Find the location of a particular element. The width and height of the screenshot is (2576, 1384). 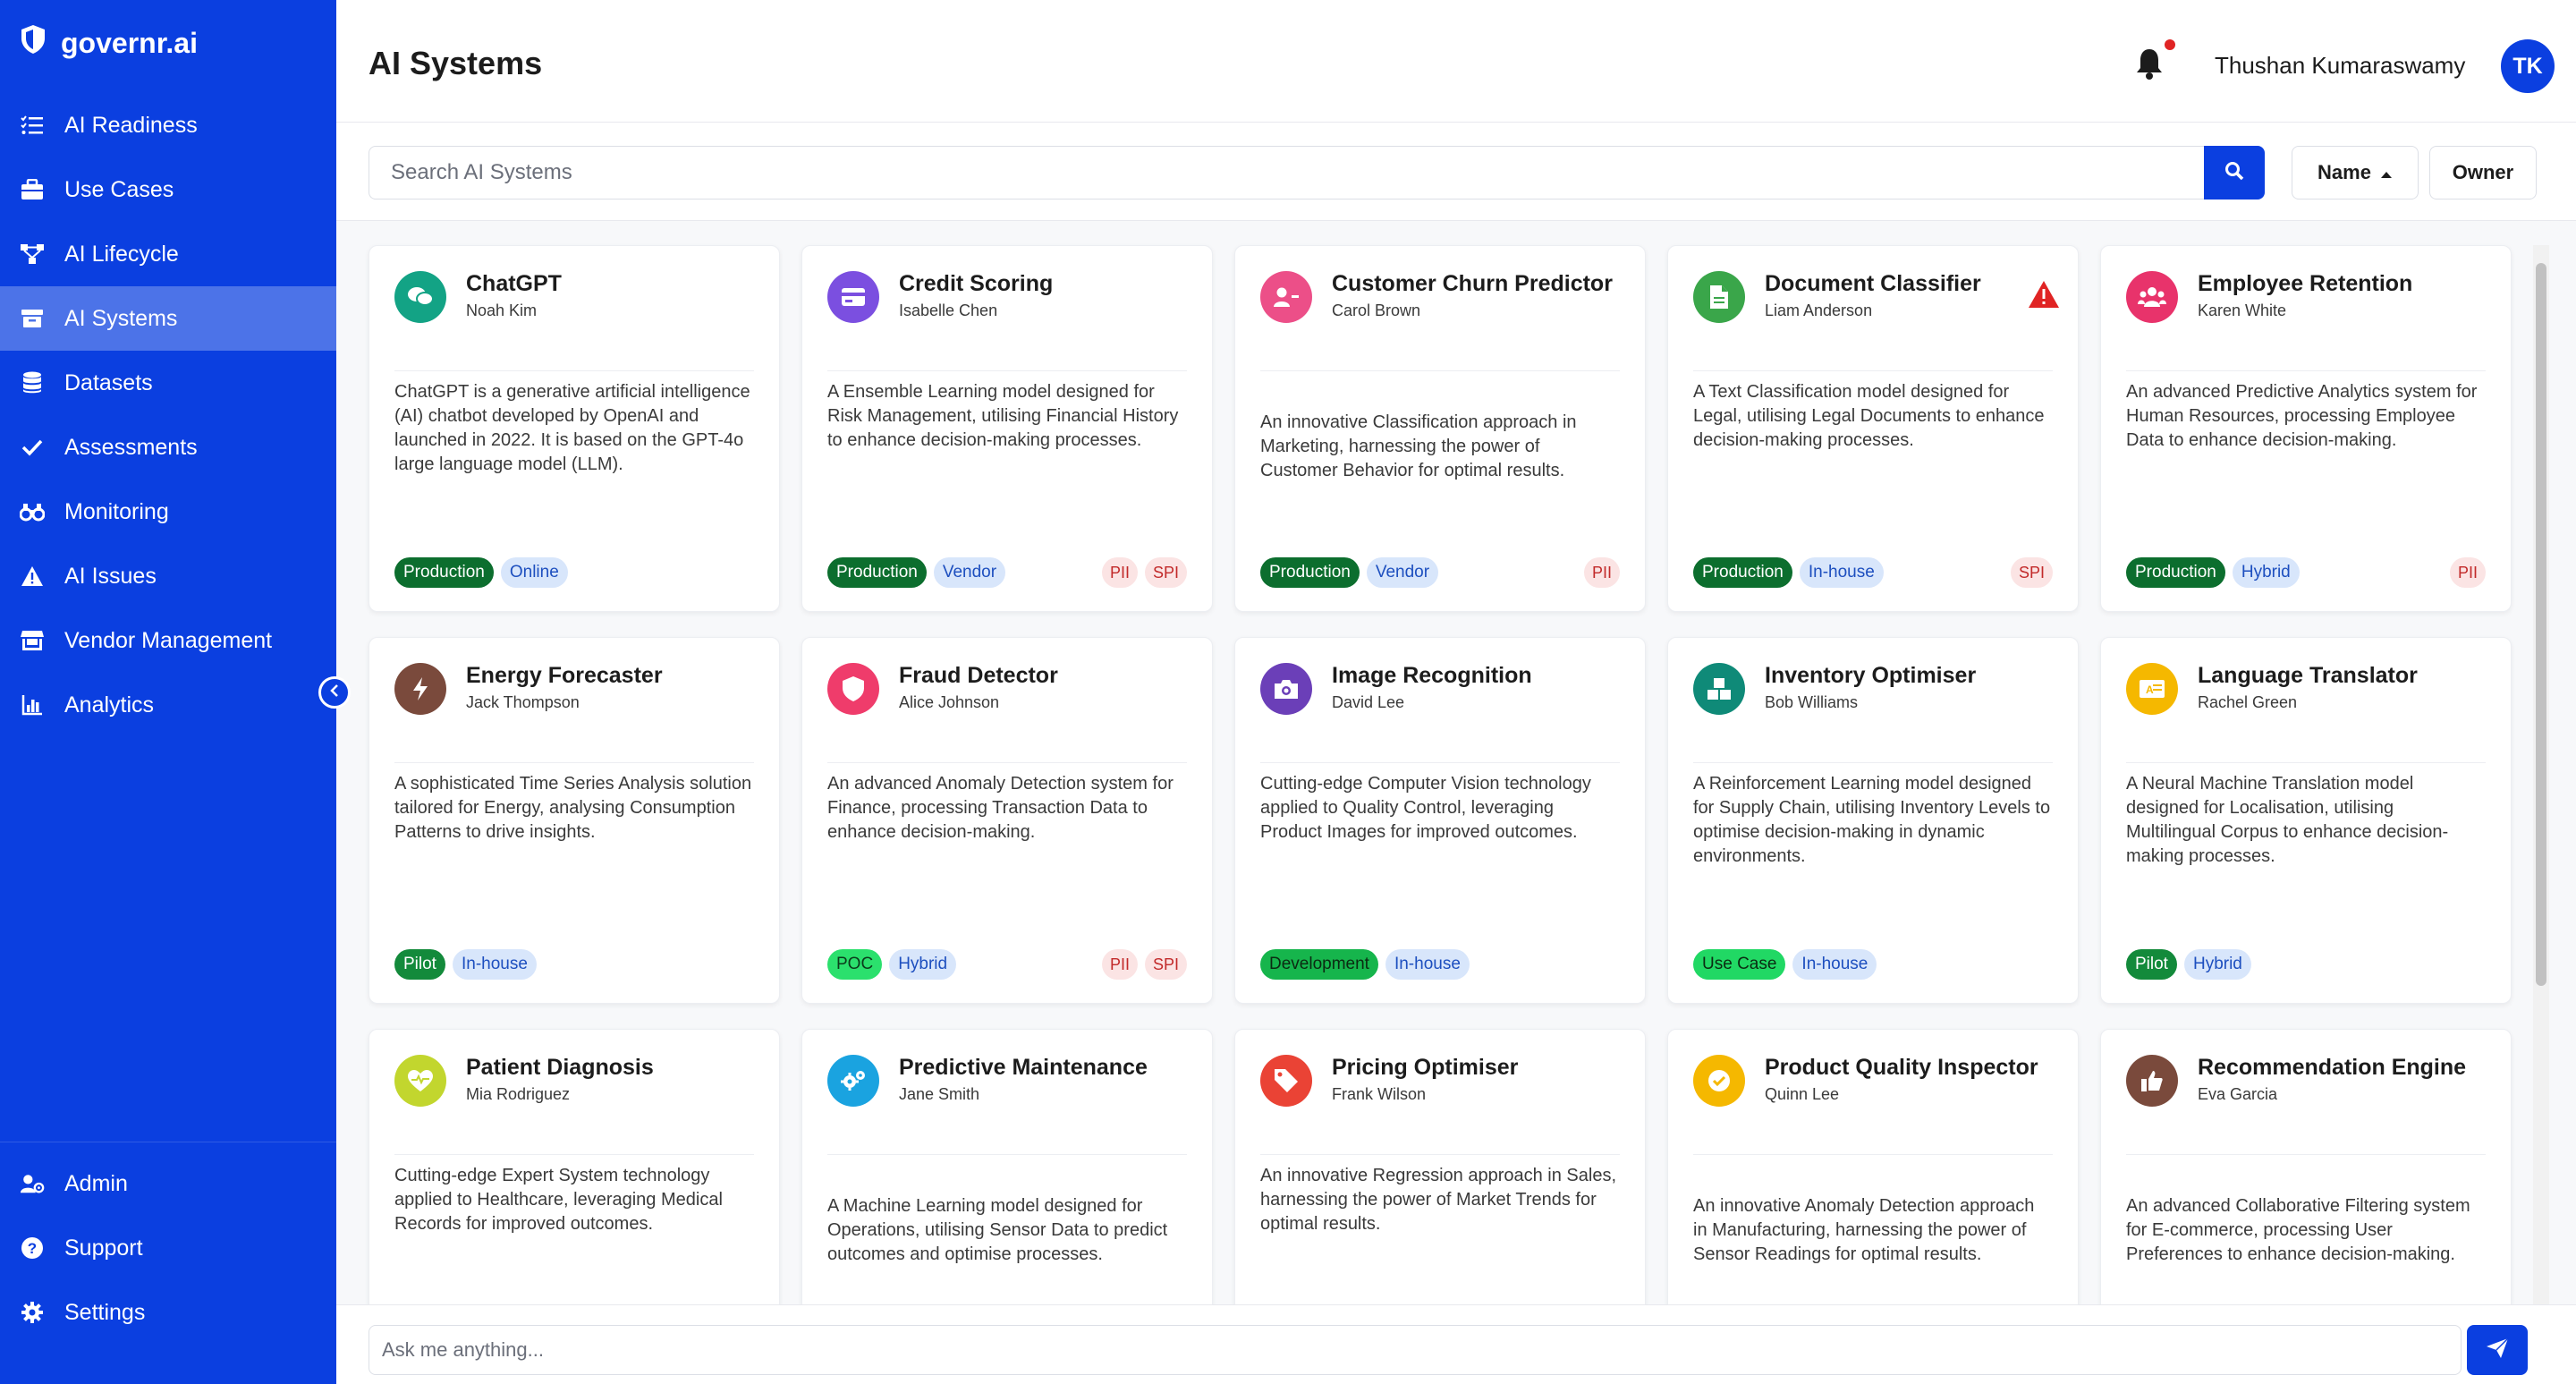

card-owner: Quinn Lee is located at coordinates (1802, 1094).